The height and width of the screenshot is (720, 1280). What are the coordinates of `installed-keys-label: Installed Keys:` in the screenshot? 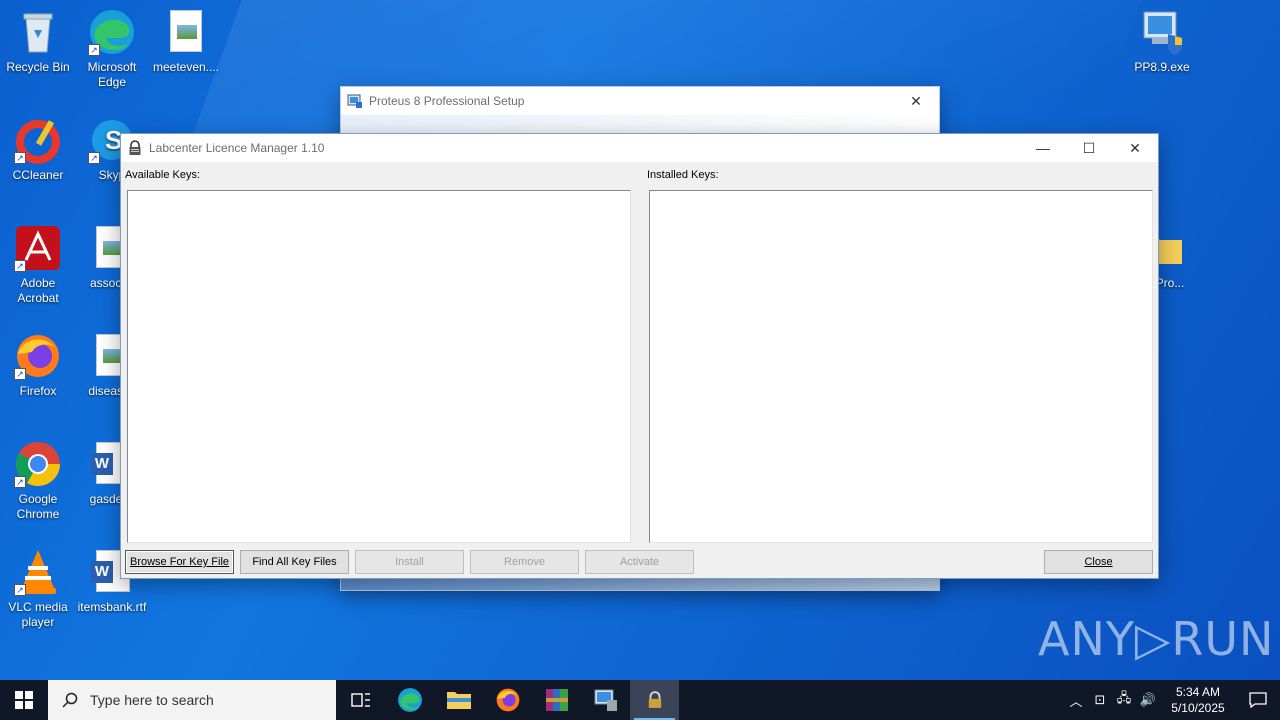 It's located at (683, 175).